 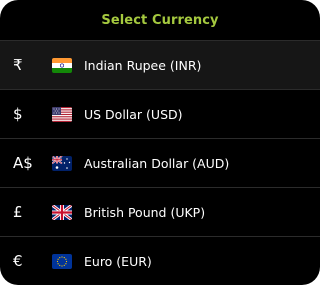 What do you see at coordinates (18, 212) in the screenshot?
I see `currency-symbol: £` at bounding box center [18, 212].